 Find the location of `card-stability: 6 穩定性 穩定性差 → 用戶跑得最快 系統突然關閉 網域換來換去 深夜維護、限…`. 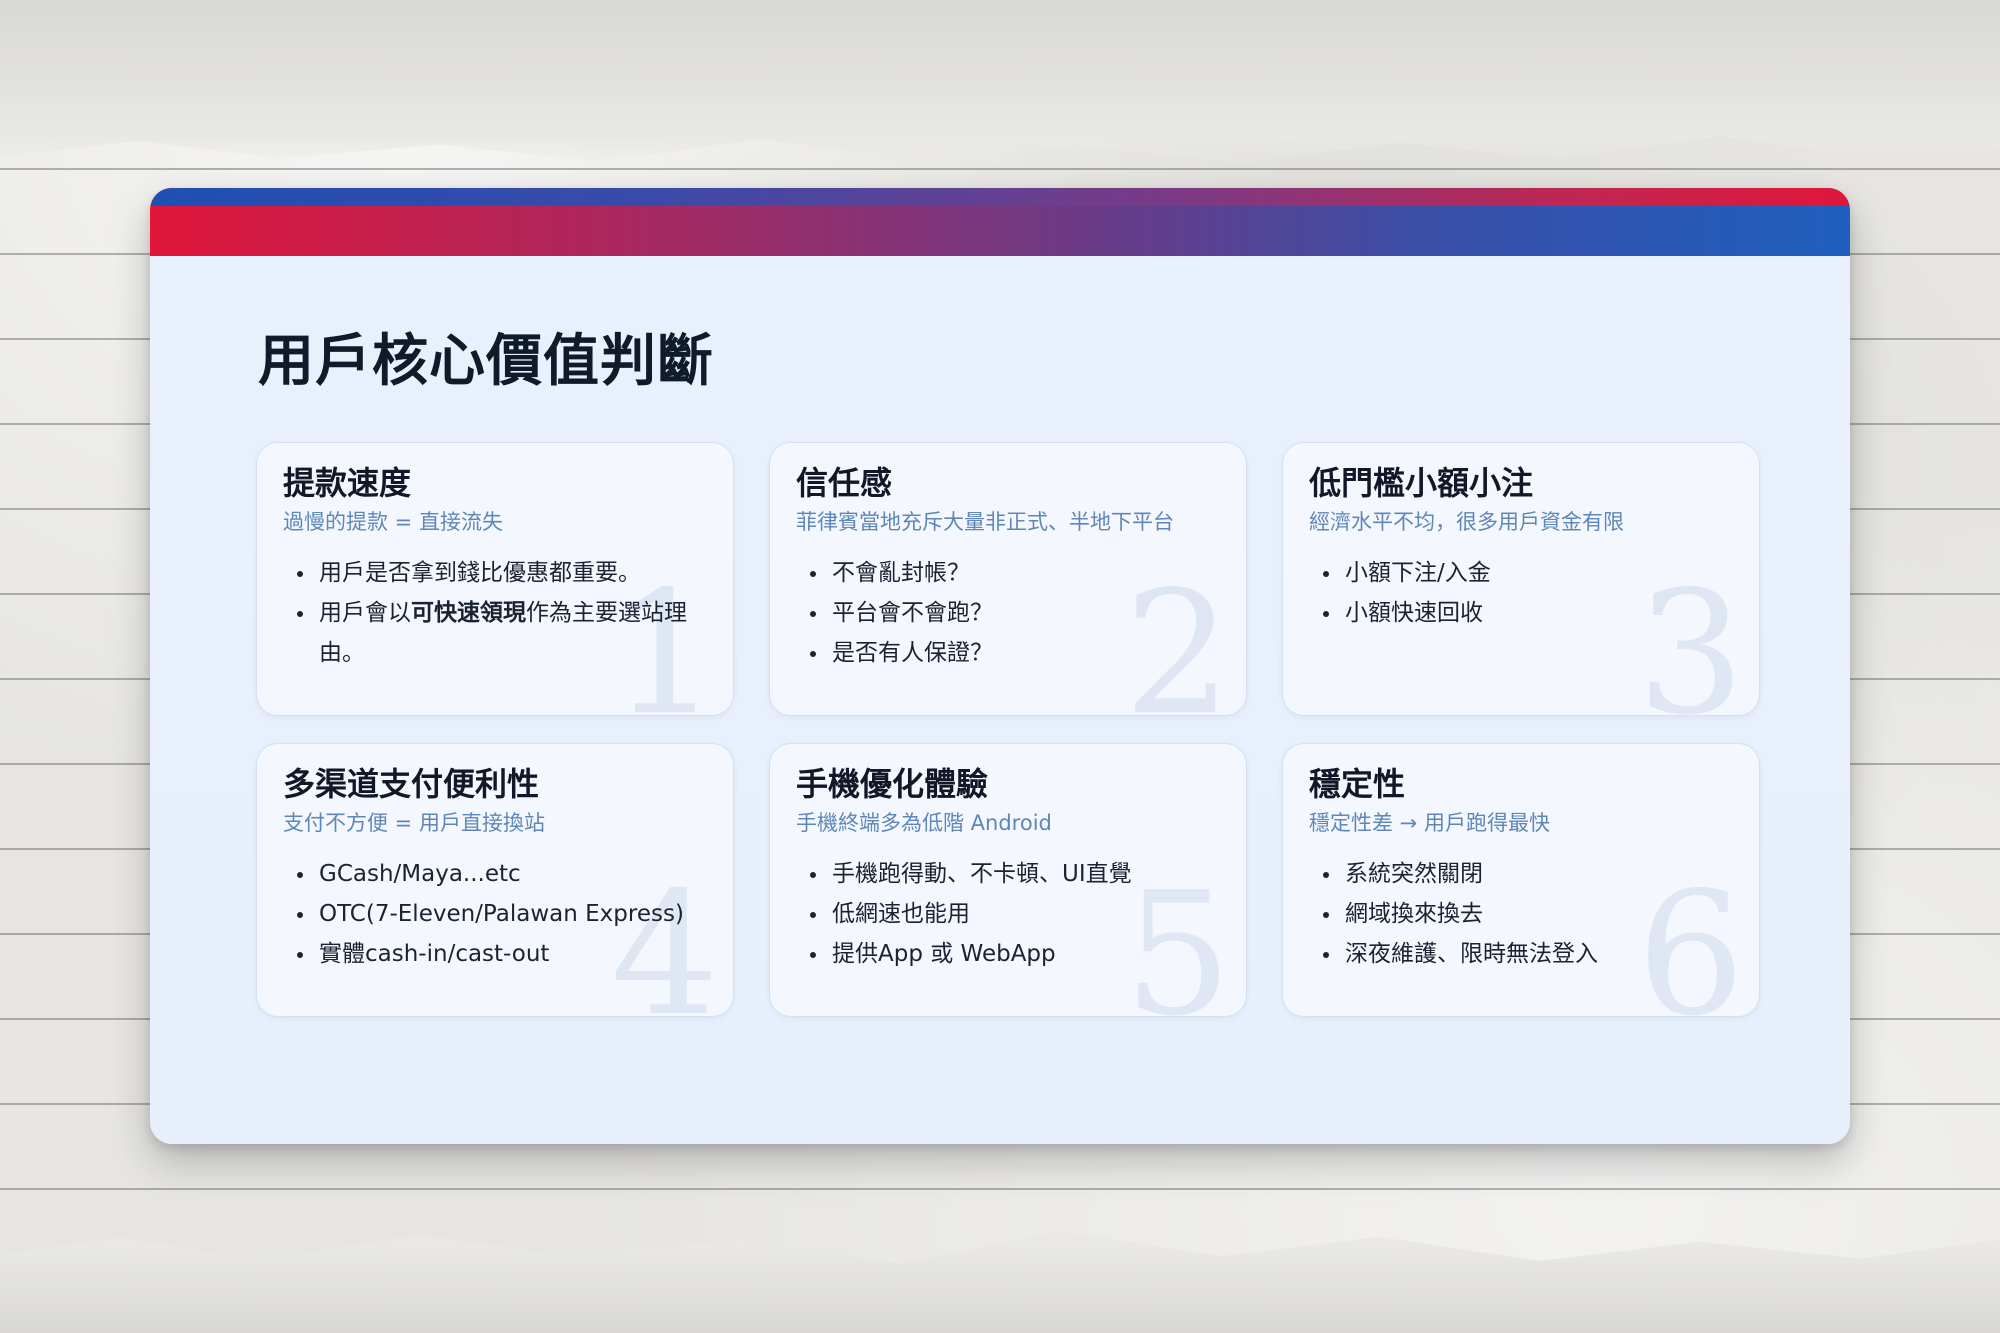

card-stability: 6 穩定性 穩定性差 → 用戶跑得最快 系統突然關閉 網域換來換去 深夜維護、限… is located at coordinates (1521, 880).